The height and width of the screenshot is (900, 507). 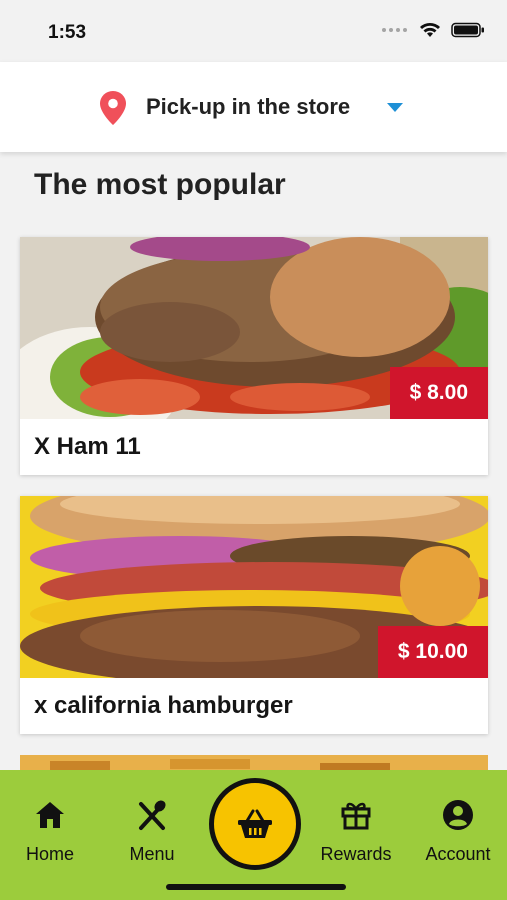 I want to click on utensils-icon, so click(x=152, y=815).